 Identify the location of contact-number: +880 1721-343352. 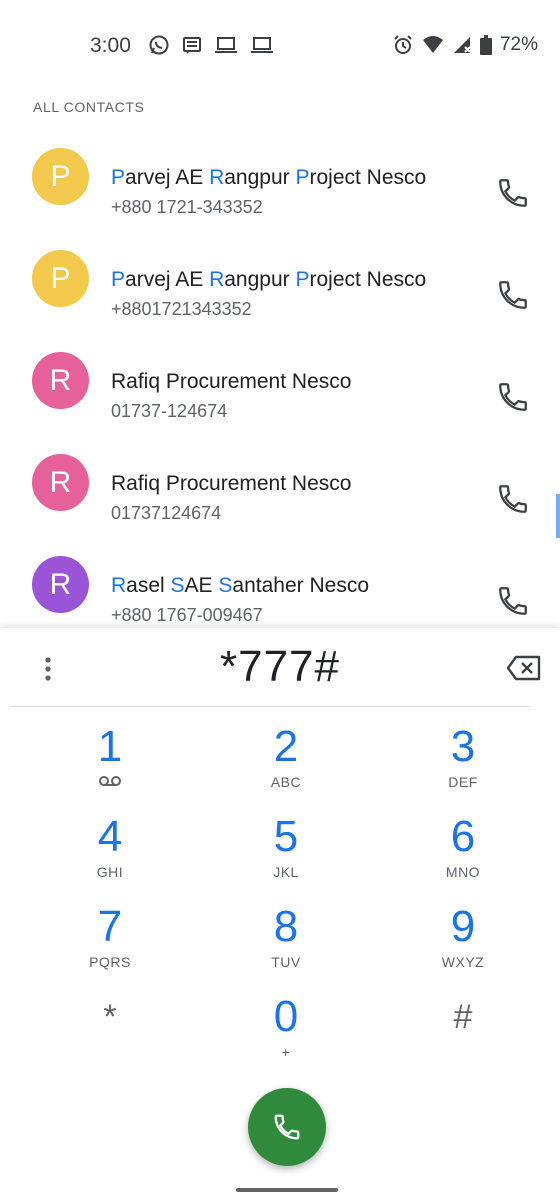
(187, 207).